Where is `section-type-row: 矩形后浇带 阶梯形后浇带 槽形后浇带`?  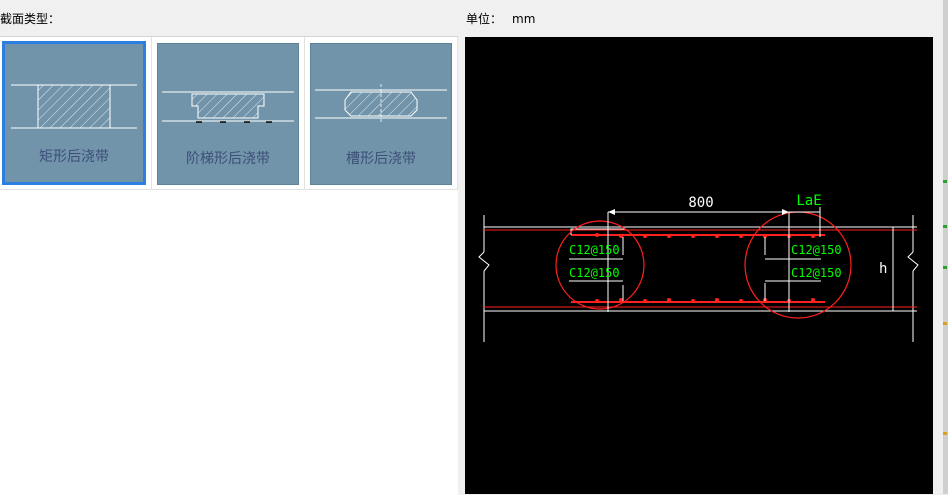
section-type-row: 矩形后浇带 阶梯形后浇带 槽形后浇带 is located at coordinates (229, 113).